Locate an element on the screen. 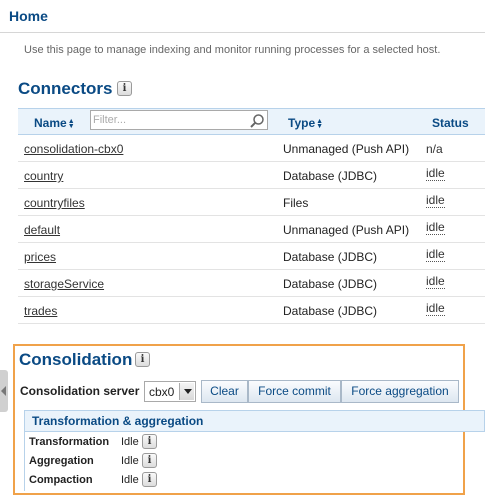 The image size is (485, 499). table-row: default Unmanaged (Push API) idle is located at coordinates (251, 229).